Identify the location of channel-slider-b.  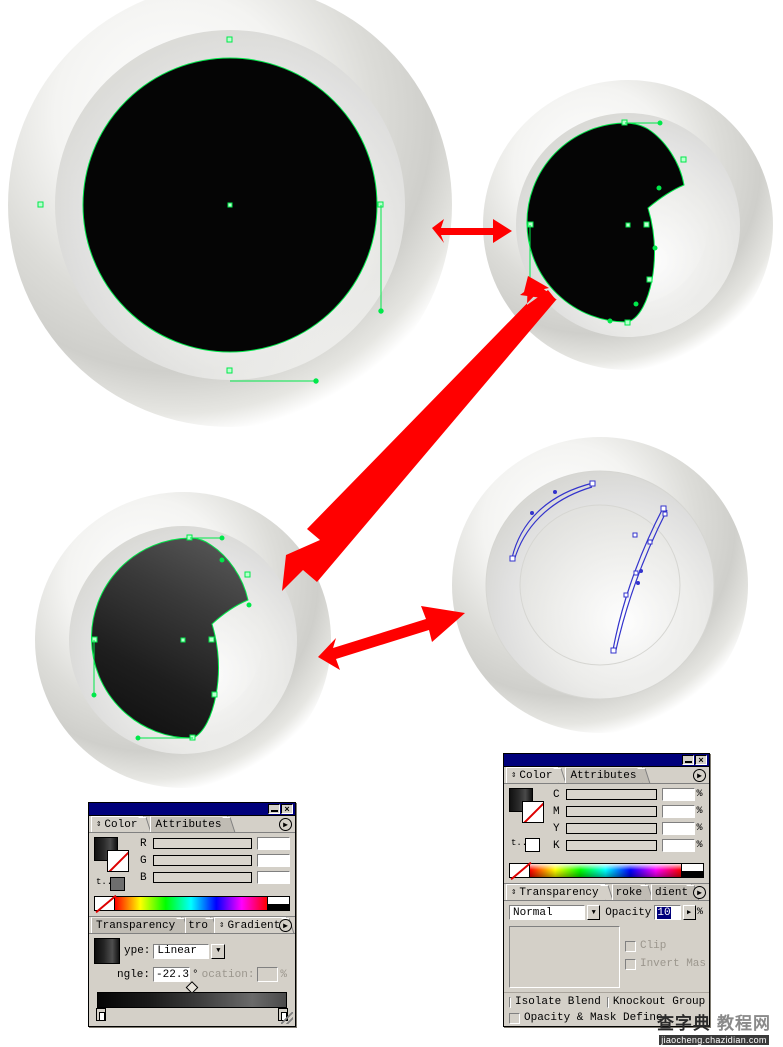
(202, 877).